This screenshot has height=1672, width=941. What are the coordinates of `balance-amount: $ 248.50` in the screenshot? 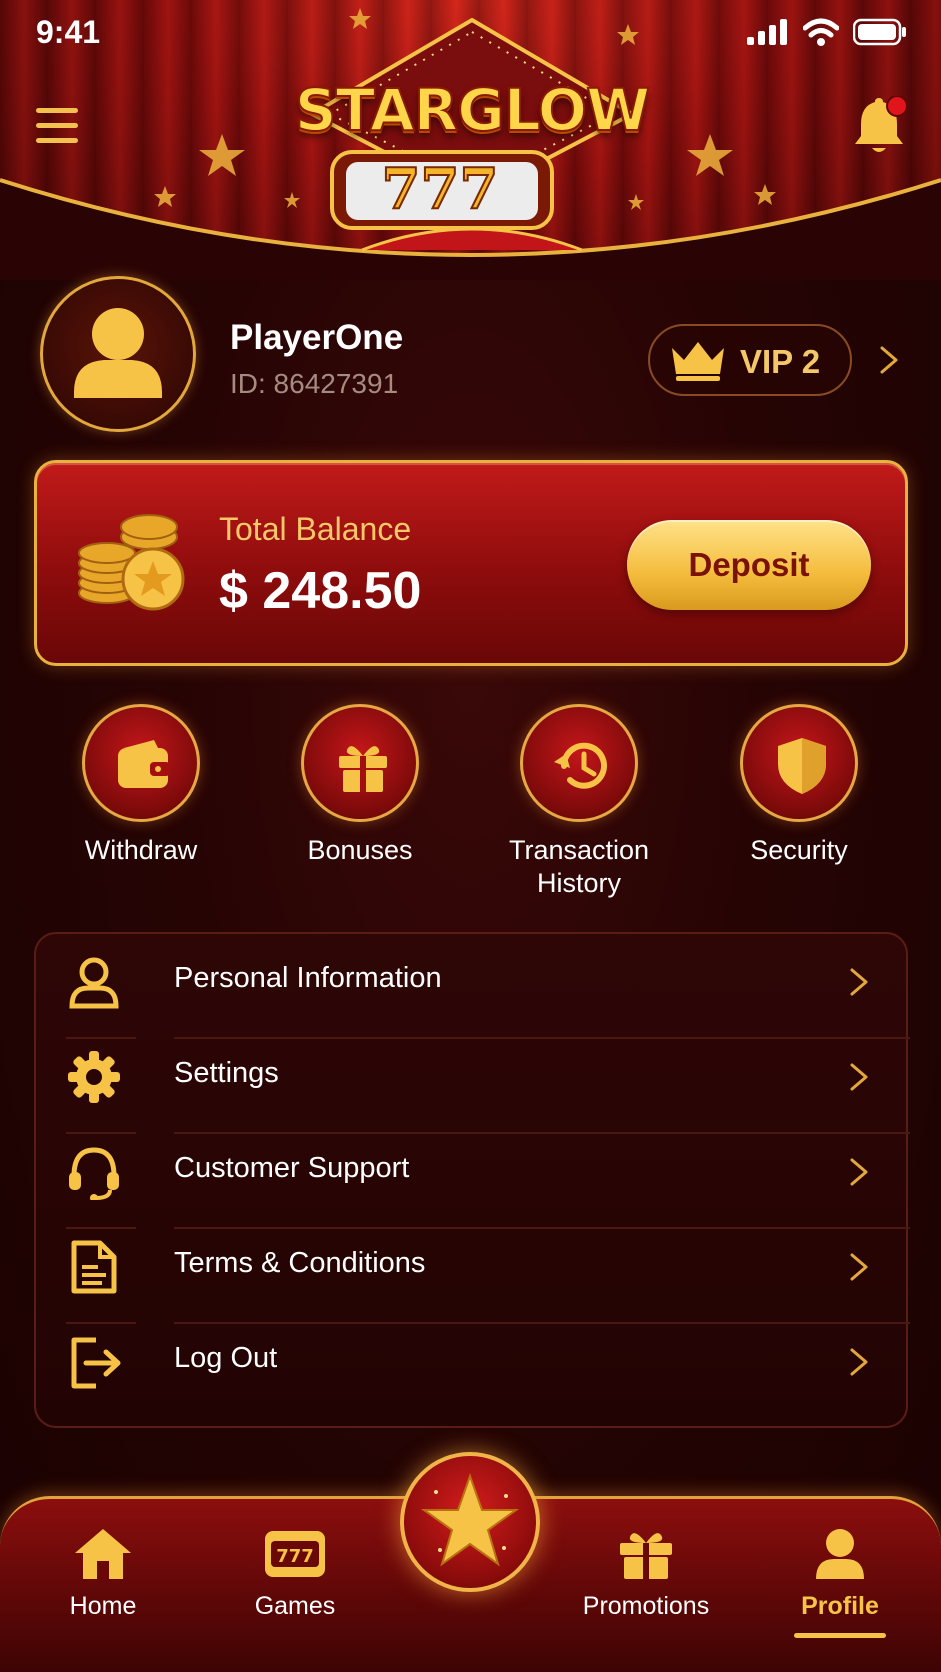 It's located at (320, 591).